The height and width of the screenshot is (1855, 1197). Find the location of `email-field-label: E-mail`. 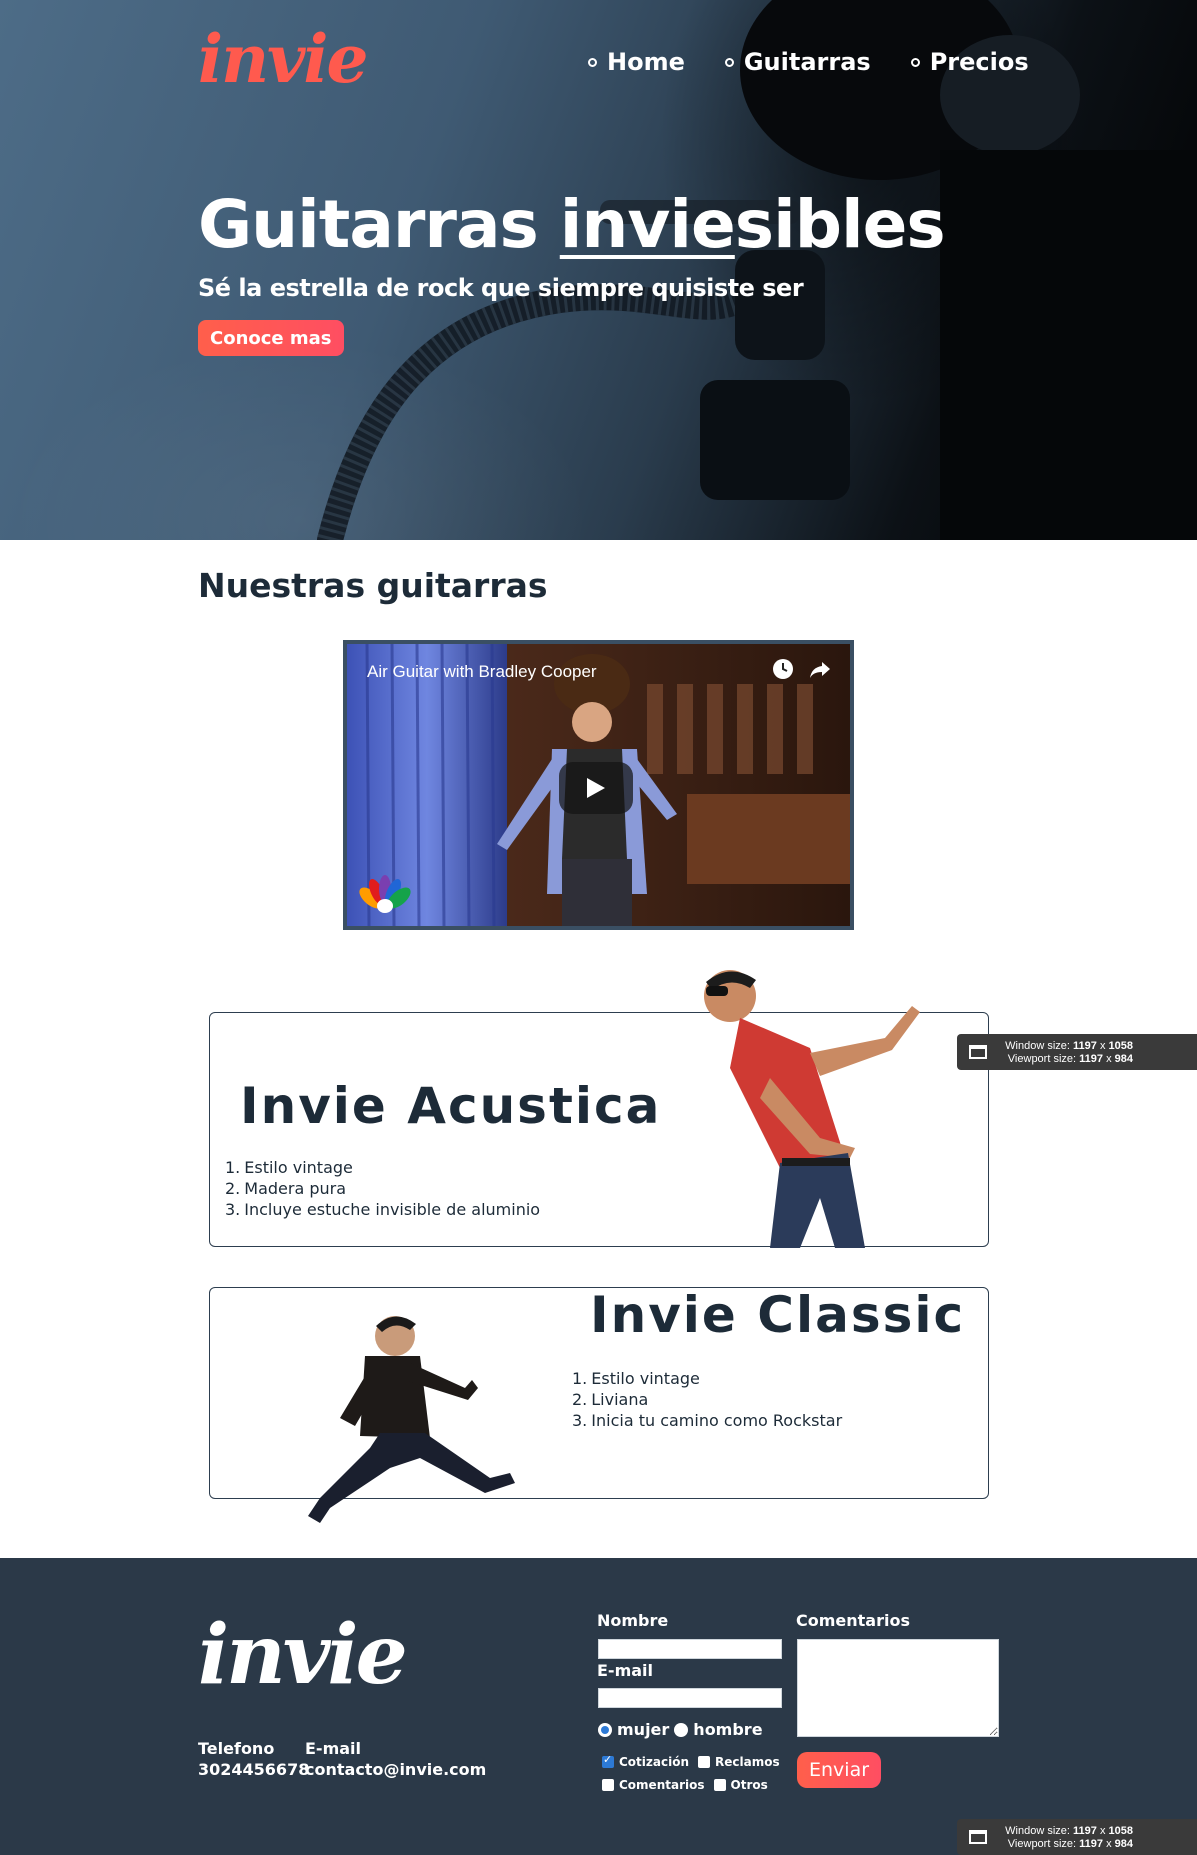

email-field-label: E-mail is located at coordinates (625, 1670).